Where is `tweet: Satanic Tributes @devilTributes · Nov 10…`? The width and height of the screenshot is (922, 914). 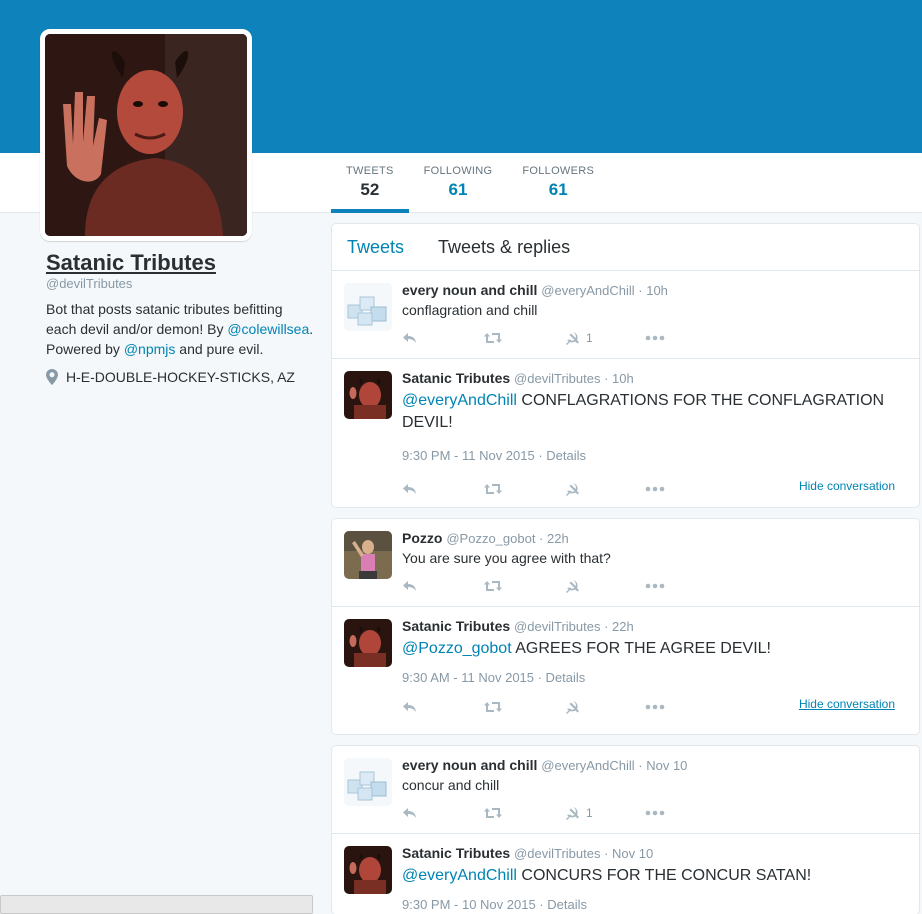 tweet: Satanic Tributes @devilTributes · Nov 10… is located at coordinates (625, 874).